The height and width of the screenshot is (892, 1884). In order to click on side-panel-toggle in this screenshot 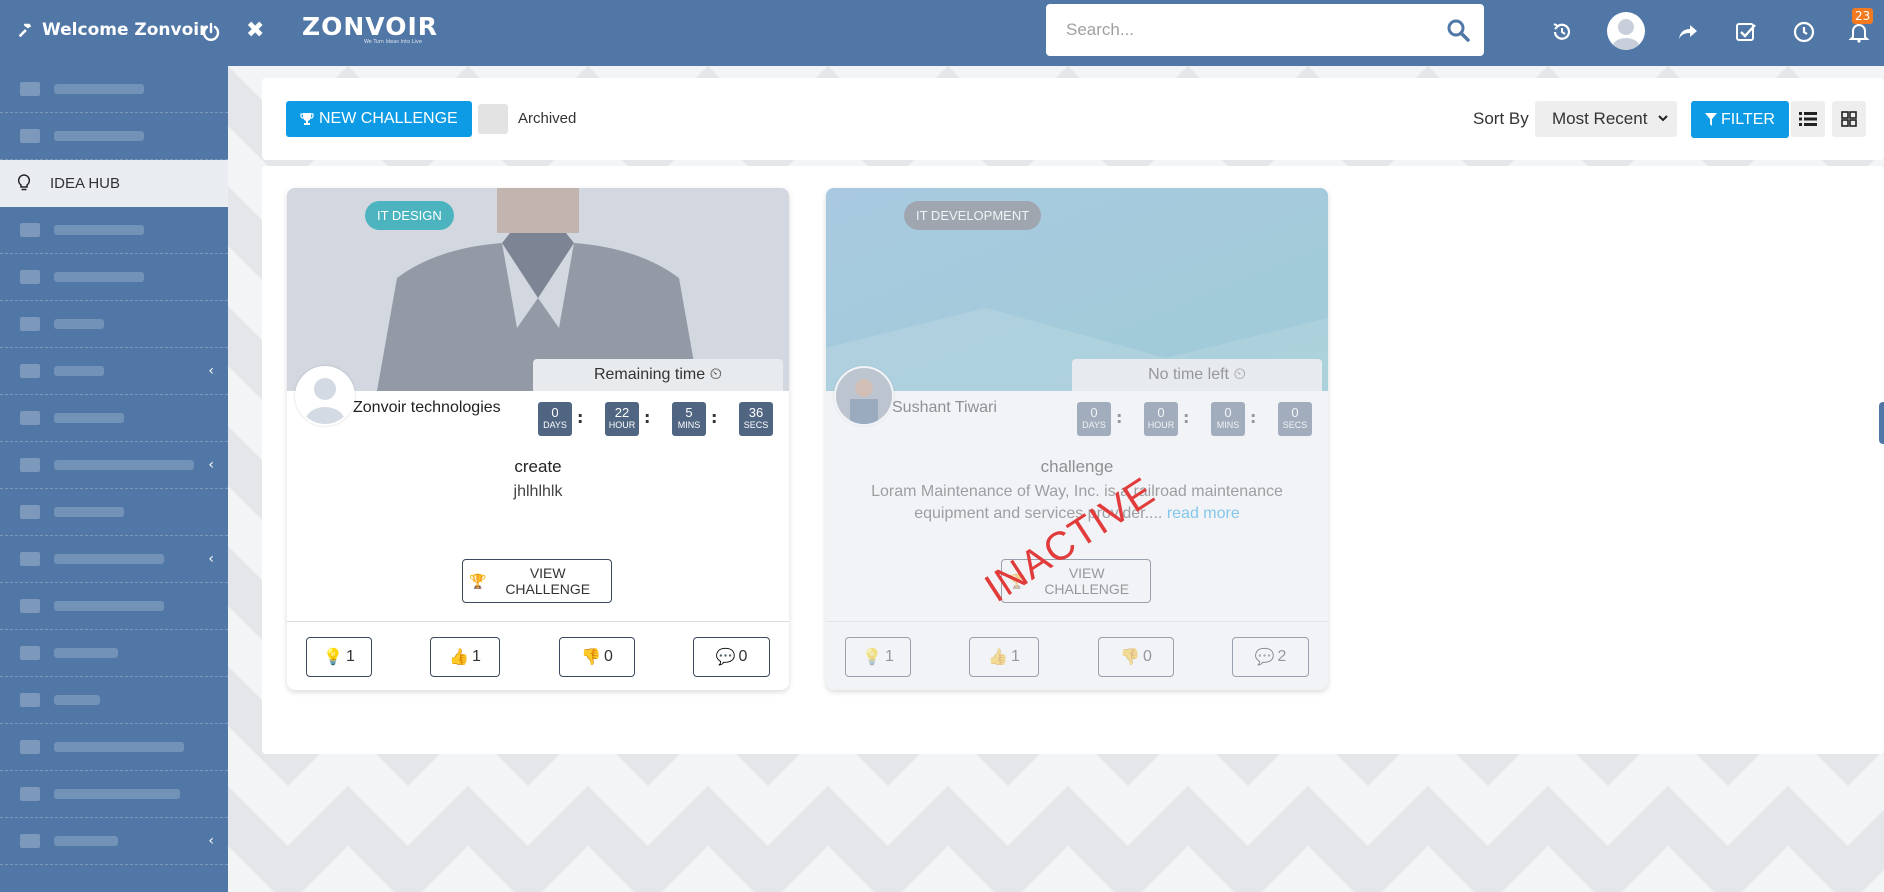, I will do `click(1881, 423)`.